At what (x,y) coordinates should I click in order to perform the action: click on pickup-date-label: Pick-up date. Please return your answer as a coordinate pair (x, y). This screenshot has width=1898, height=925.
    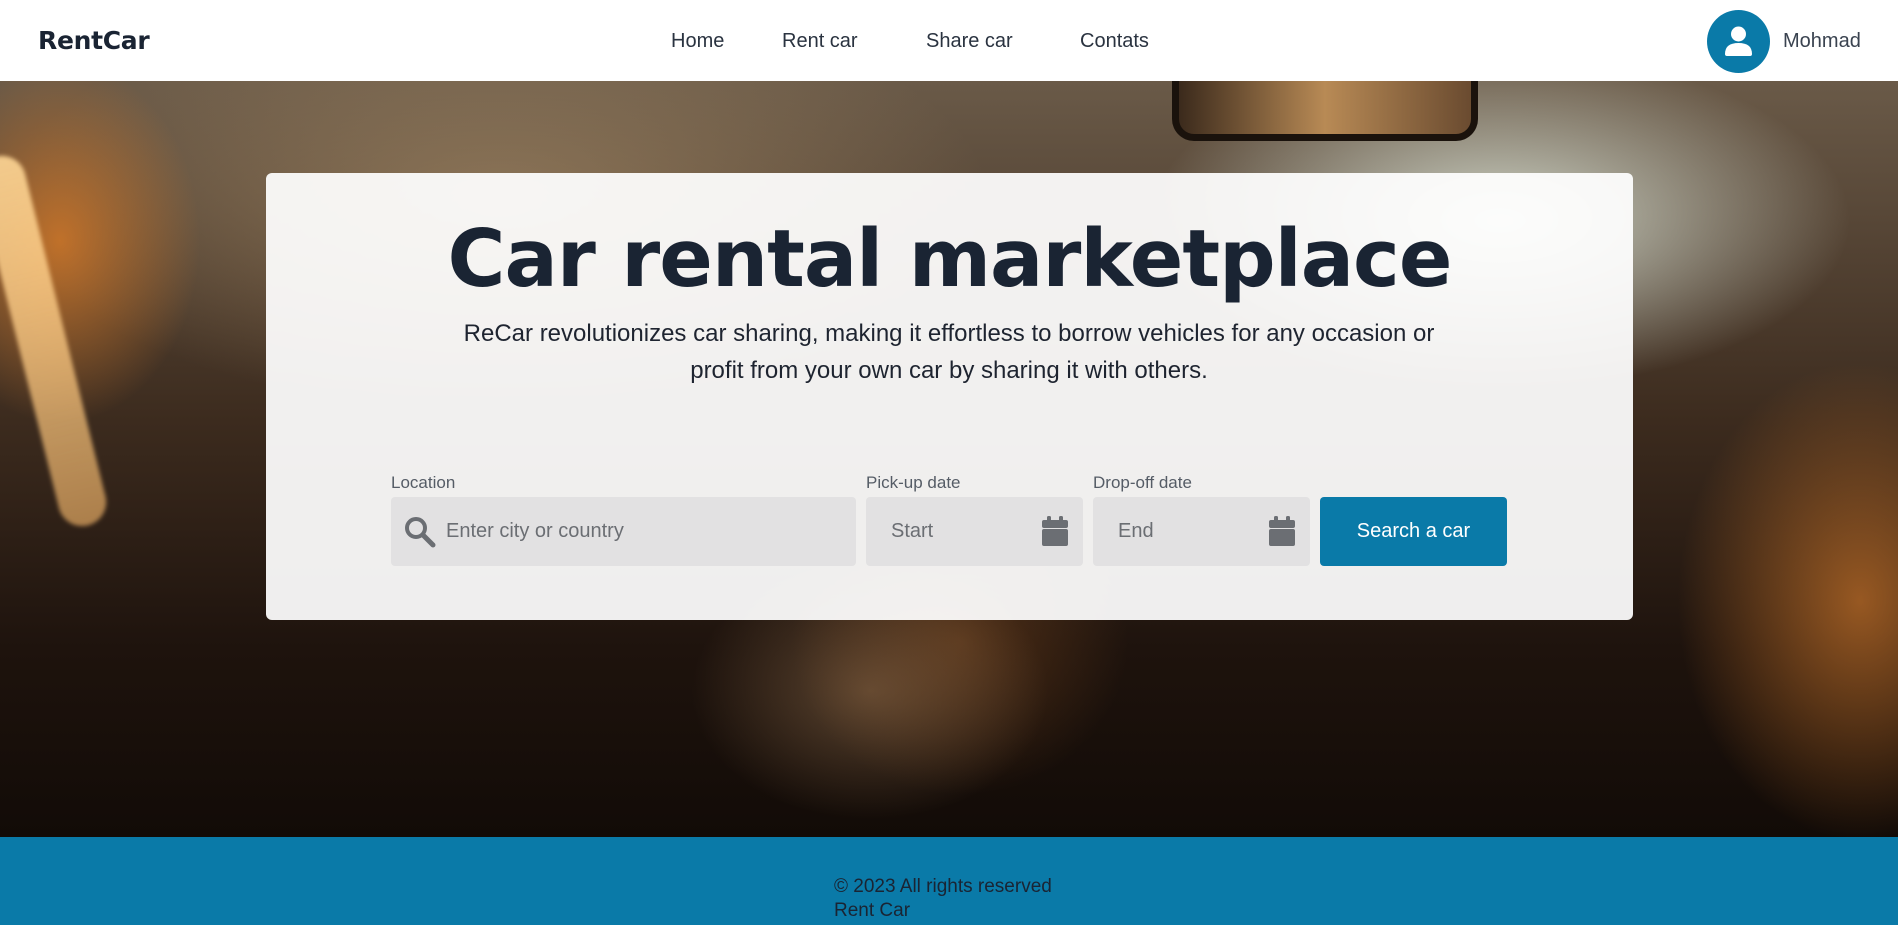
    Looking at the image, I should click on (913, 482).